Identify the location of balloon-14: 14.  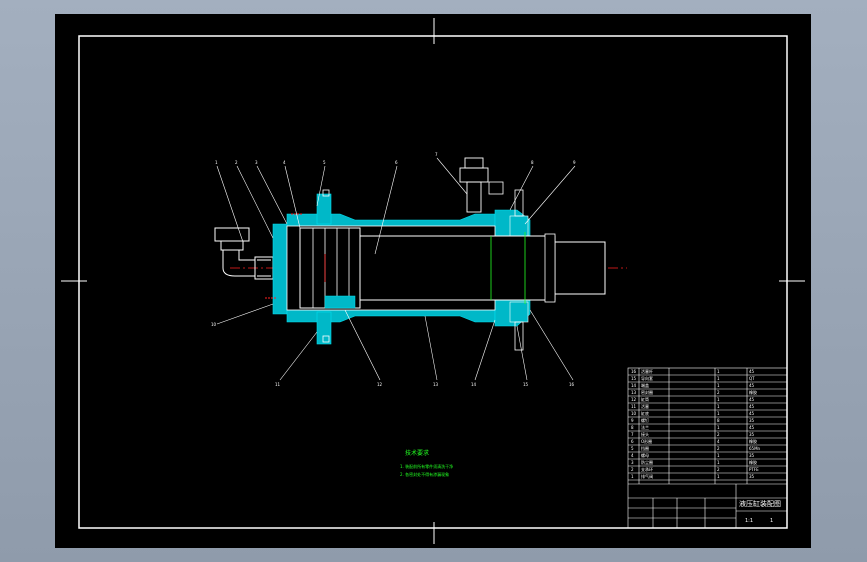
(474, 384).